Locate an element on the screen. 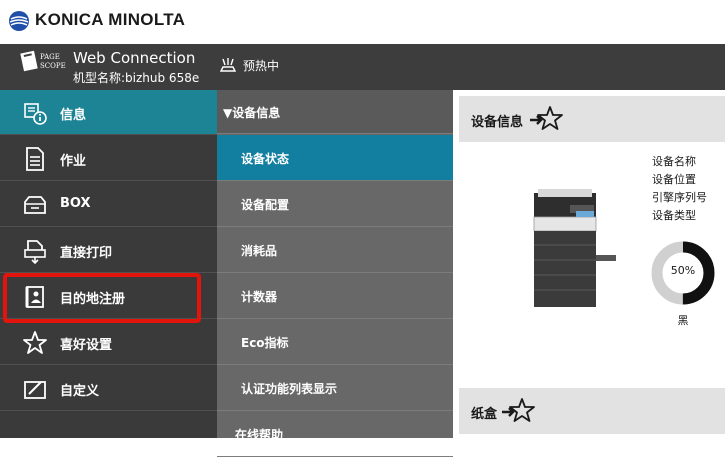 Image resolution: width=725 pixels, height=457 pixels. nav-item-favorites: 喜好设置 is located at coordinates (108, 342).